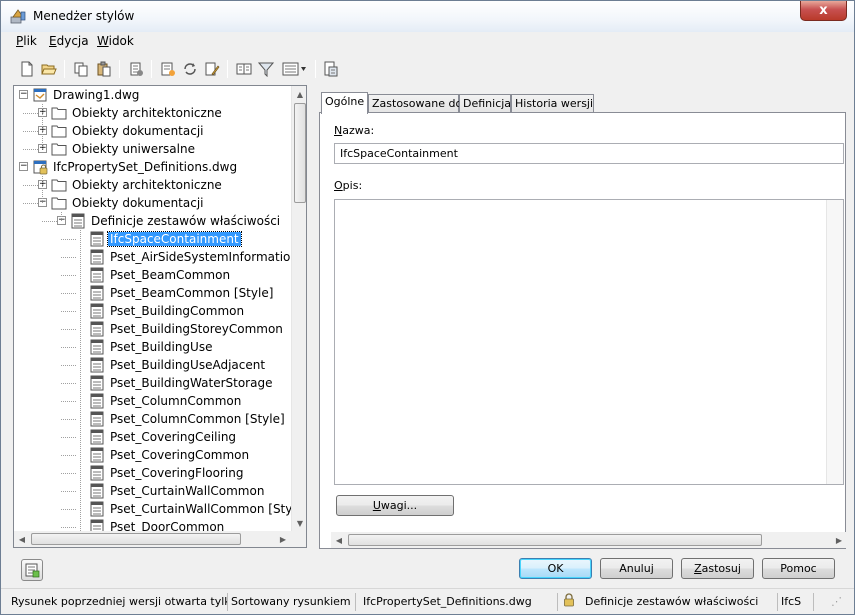 Image resolution: width=855 pixels, height=615 pixels. I want to click on tree-horizontal-scrollbar: ◀ ▶, so click(152, 539).